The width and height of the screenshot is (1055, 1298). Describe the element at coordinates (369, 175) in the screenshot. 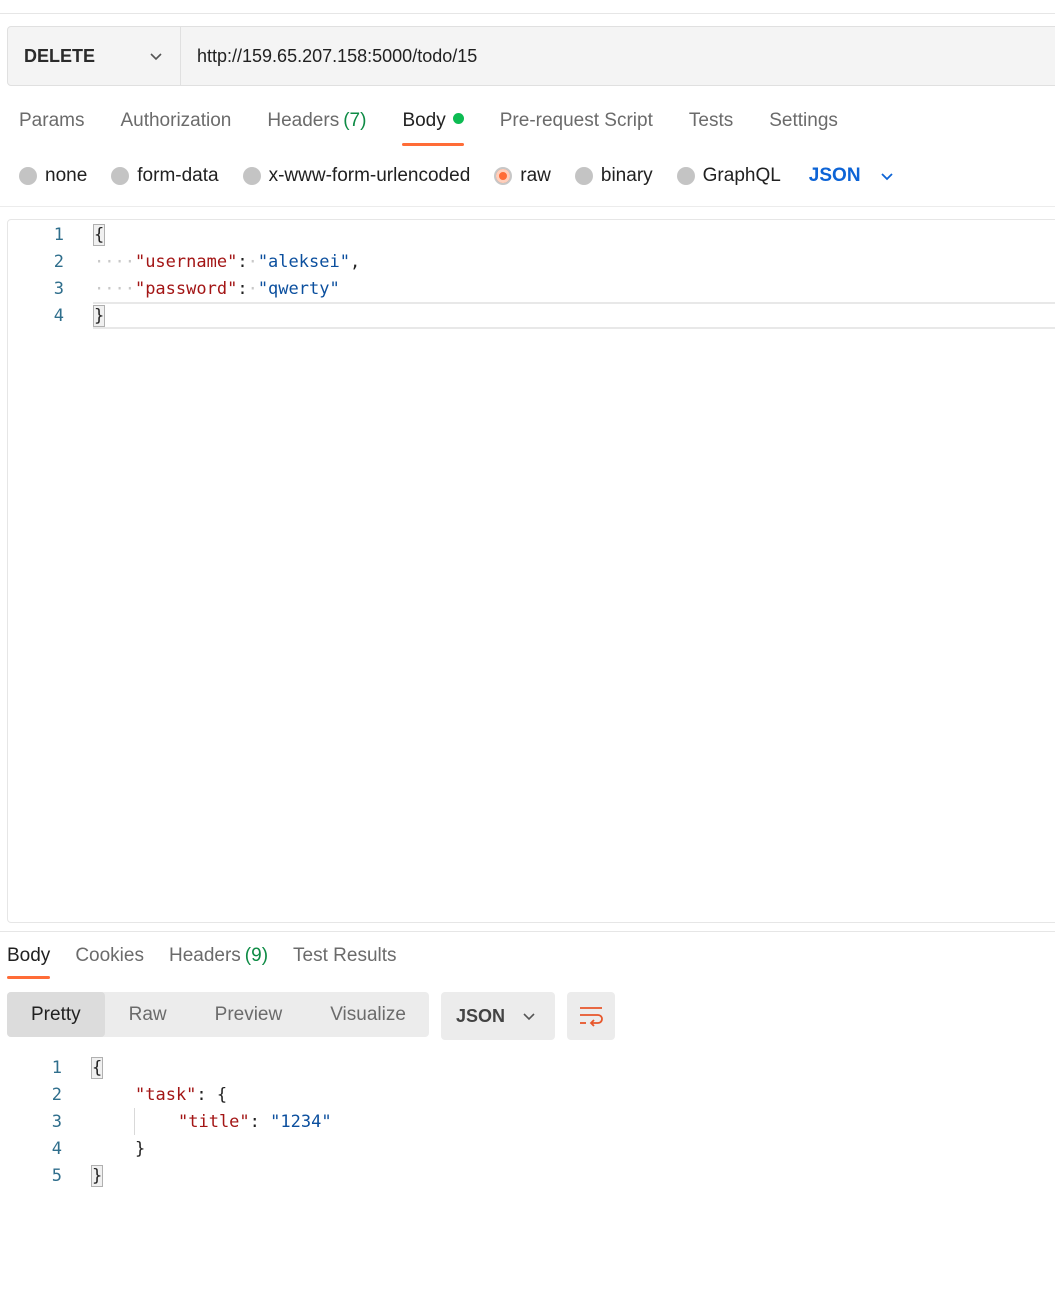

I see `radio-label: x-www-form-urlencoded` at that location.